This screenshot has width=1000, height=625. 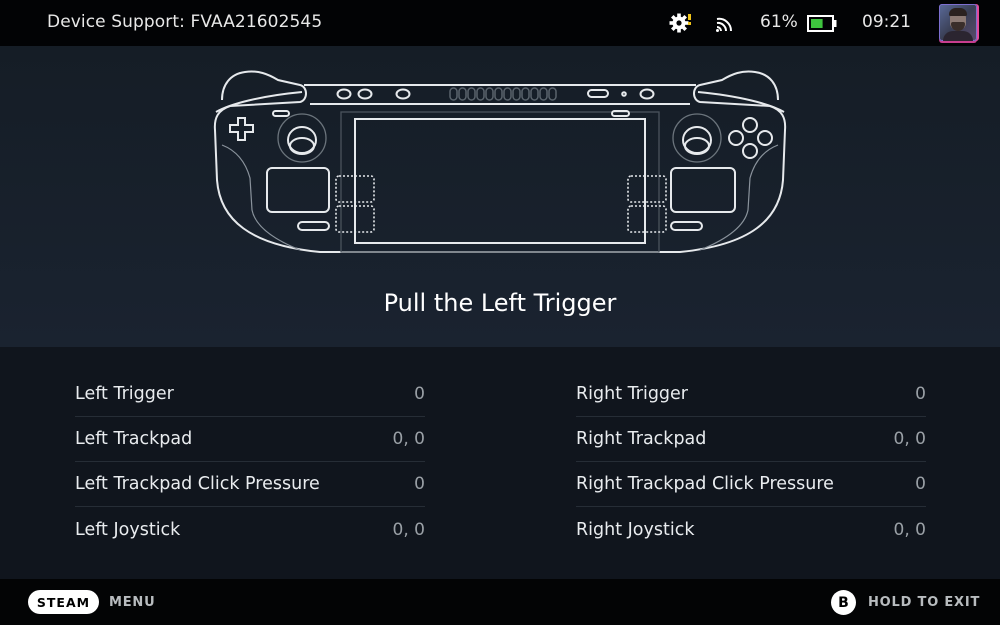 I want to click on right-trigger-outline, so click(x=736, y=88).